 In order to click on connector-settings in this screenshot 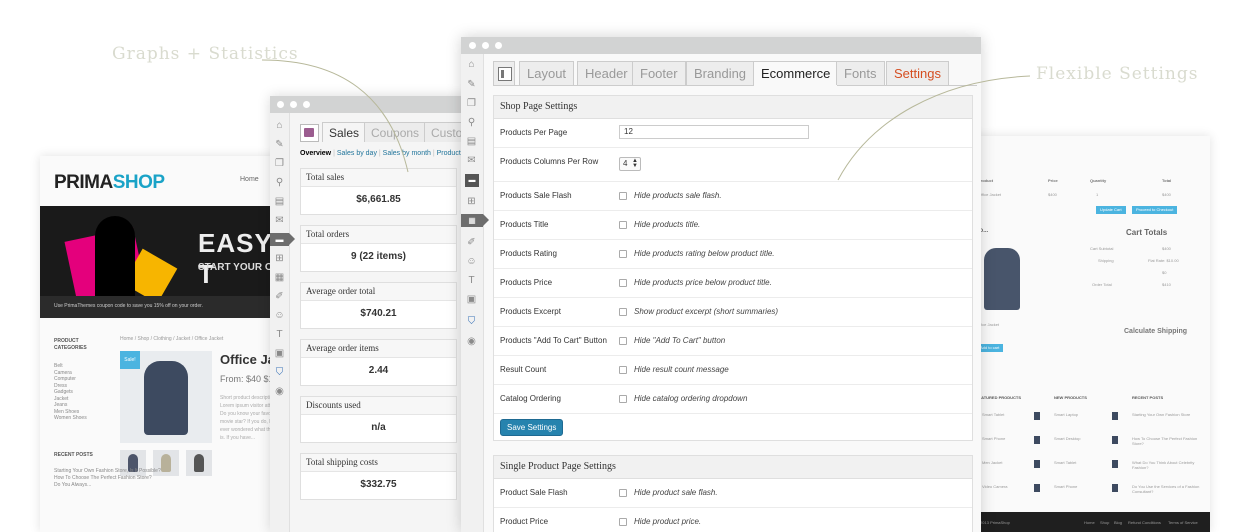, I will do `click(934, 128)`.